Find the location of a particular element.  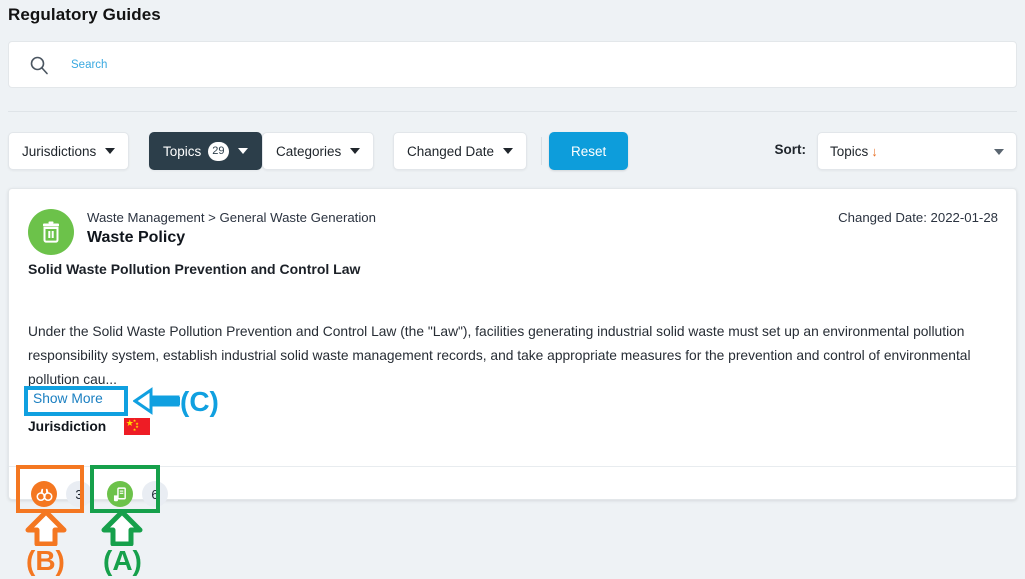

trash-bin-icon is located at coordinates (51, 232).